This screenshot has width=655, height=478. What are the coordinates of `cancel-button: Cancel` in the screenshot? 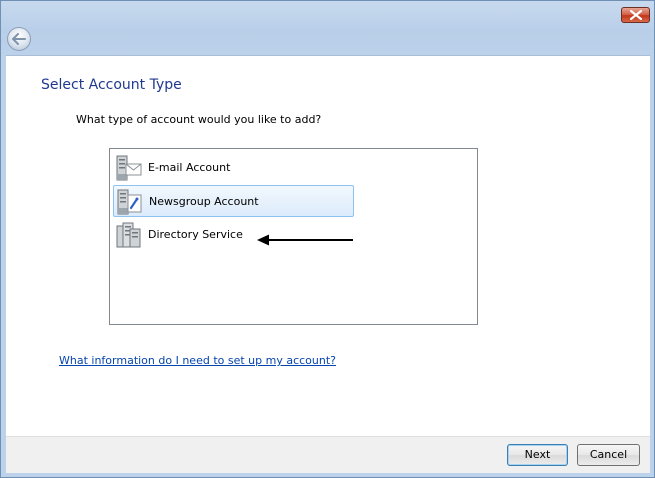 It's located at (608, 455).